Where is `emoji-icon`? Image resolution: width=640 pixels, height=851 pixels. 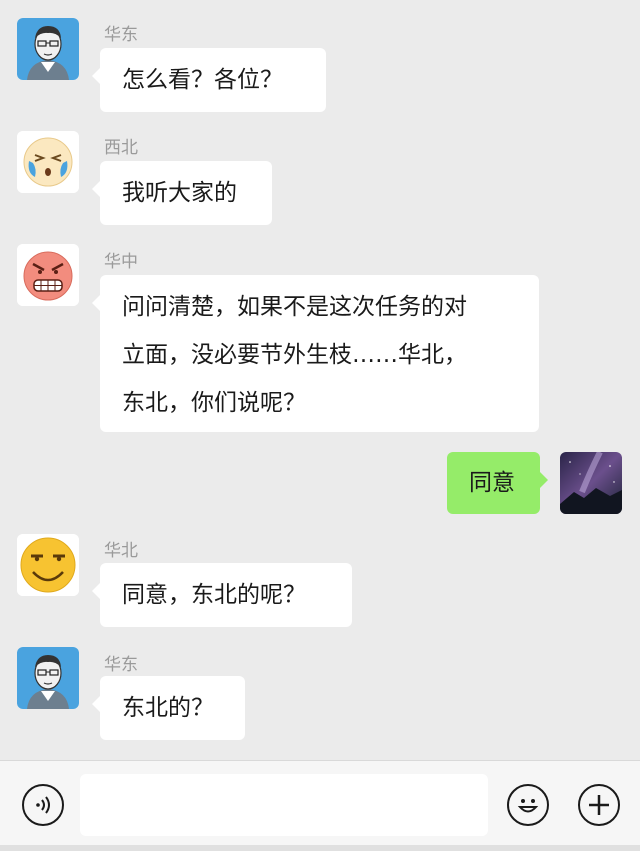 emoji-icon is located at coordinates (528, 805).